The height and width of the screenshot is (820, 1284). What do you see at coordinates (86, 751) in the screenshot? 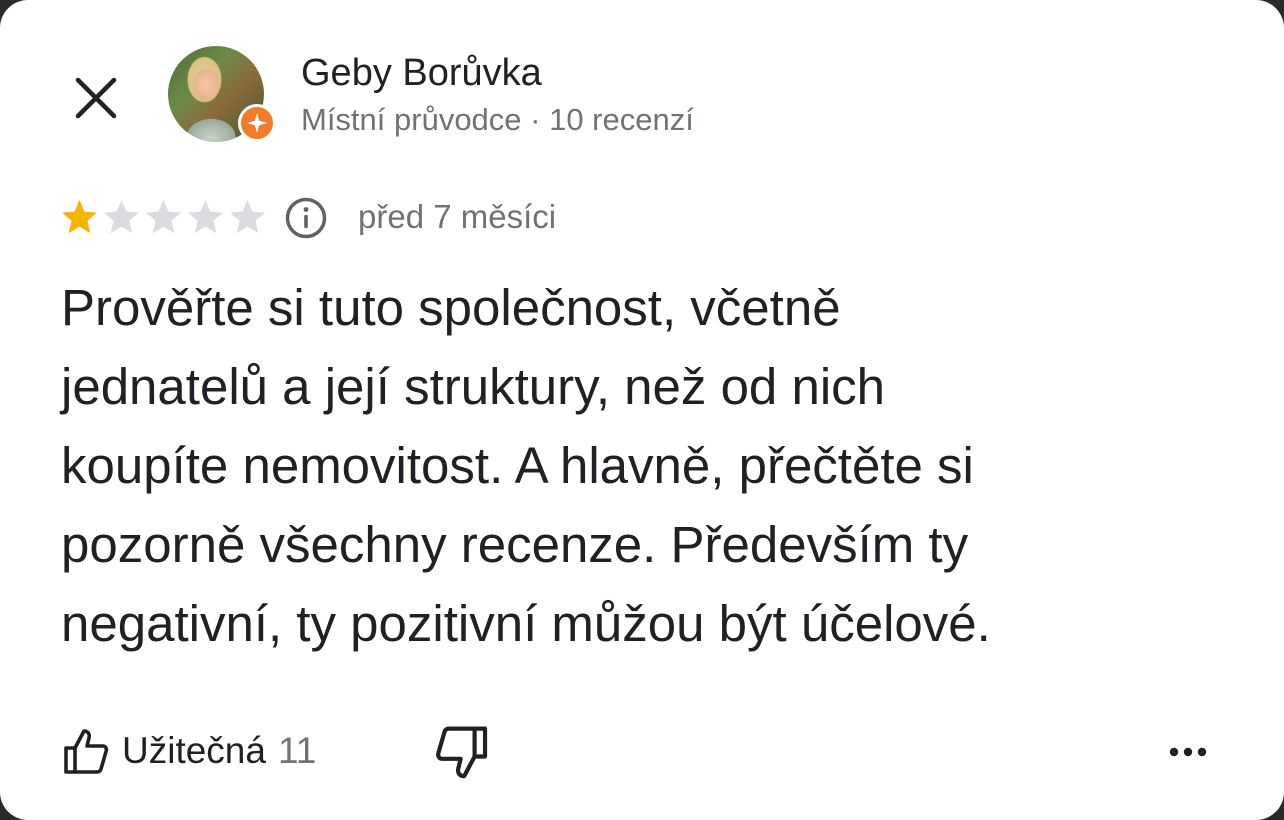
I see `thumbs-up-icon` at bounding box center [86, 751].